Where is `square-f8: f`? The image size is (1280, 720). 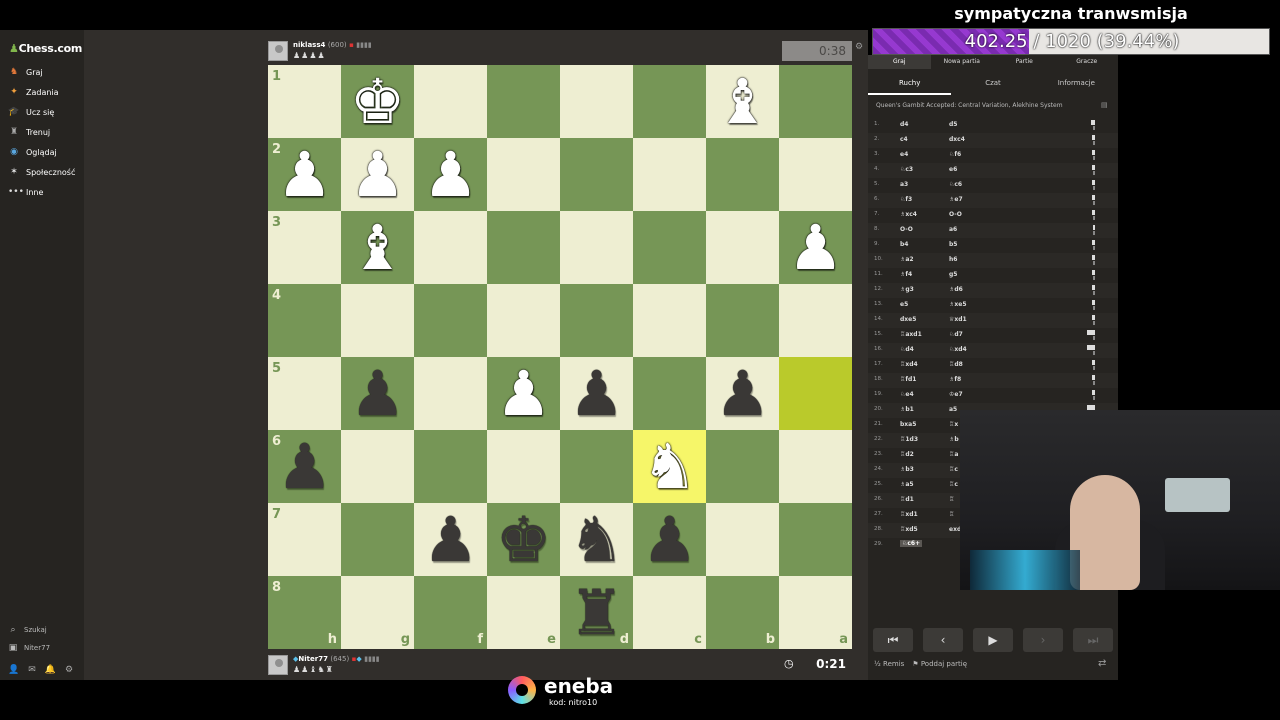 square-f8: f is located at coordinates (450, 612).